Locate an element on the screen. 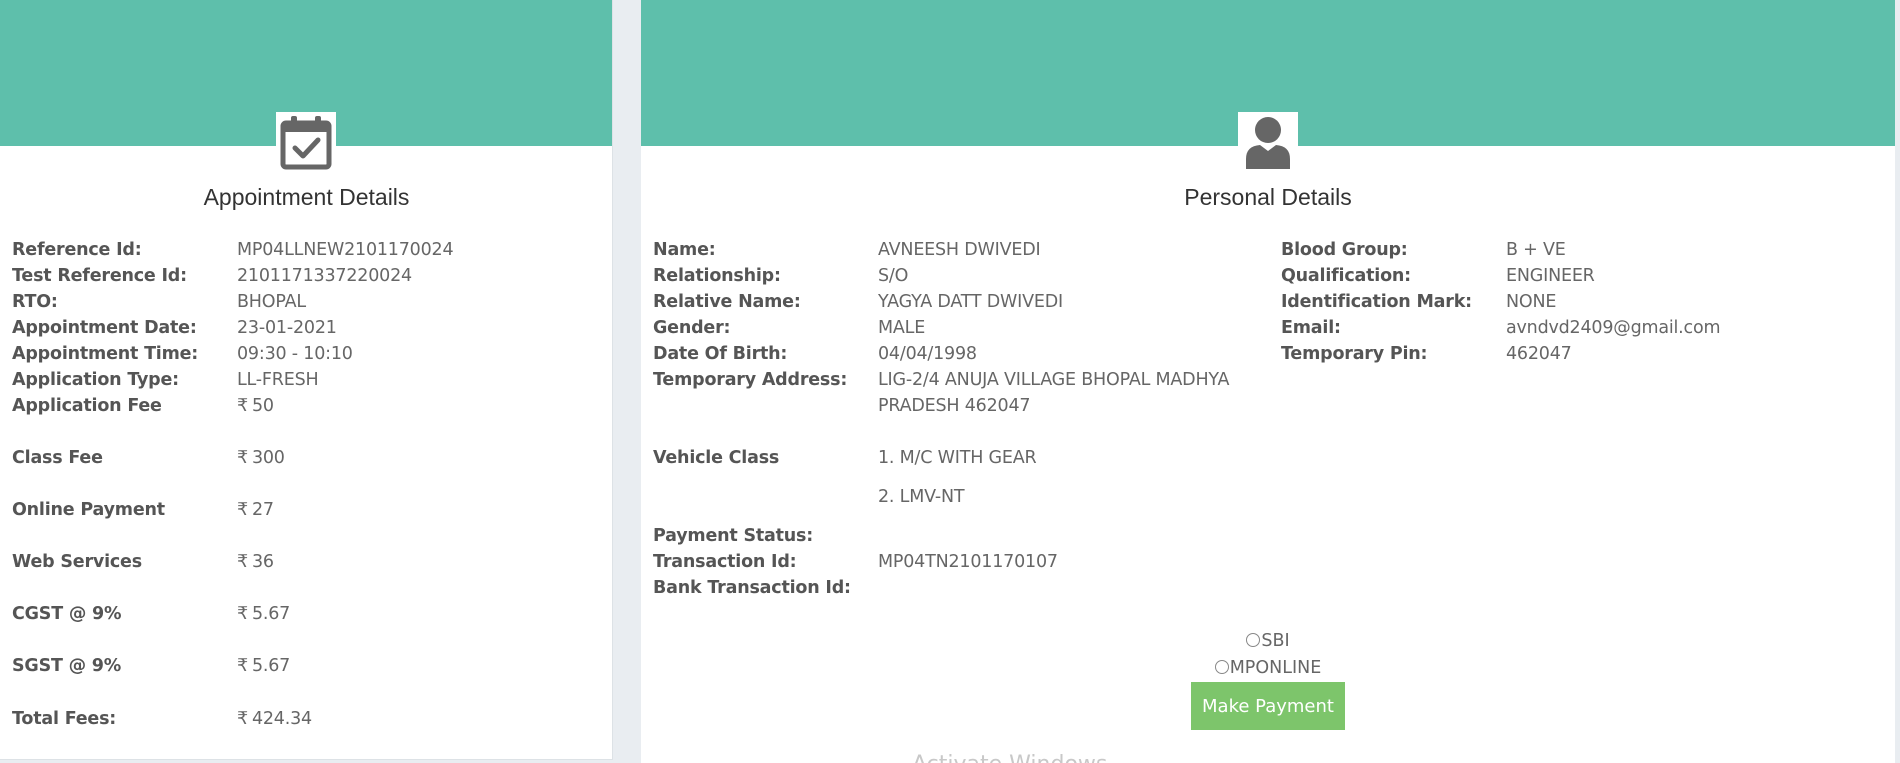  application-type-label: Application Type: is located at coordinates (95, 380).